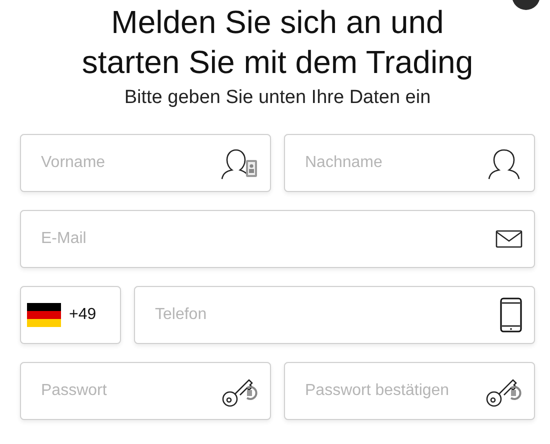  I want to click on country-code-selector: +49, so click(70, 315).